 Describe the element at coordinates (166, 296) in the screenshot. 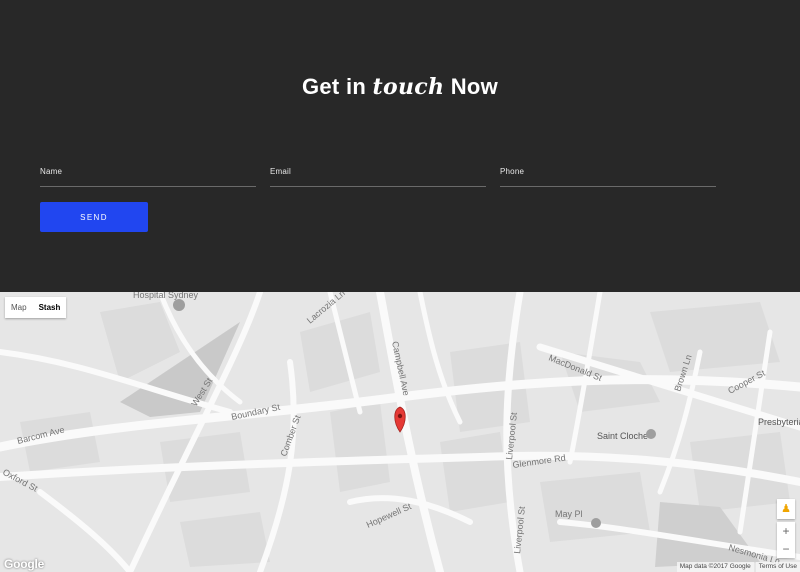

I see `label-hospital: Hospital Sydney` at that location.